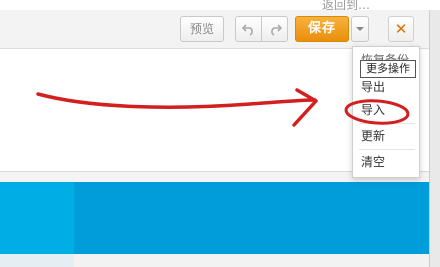  Describe the element at coordinates (401, 29) in the screenshot. I see `close-button: ✕` at that location.